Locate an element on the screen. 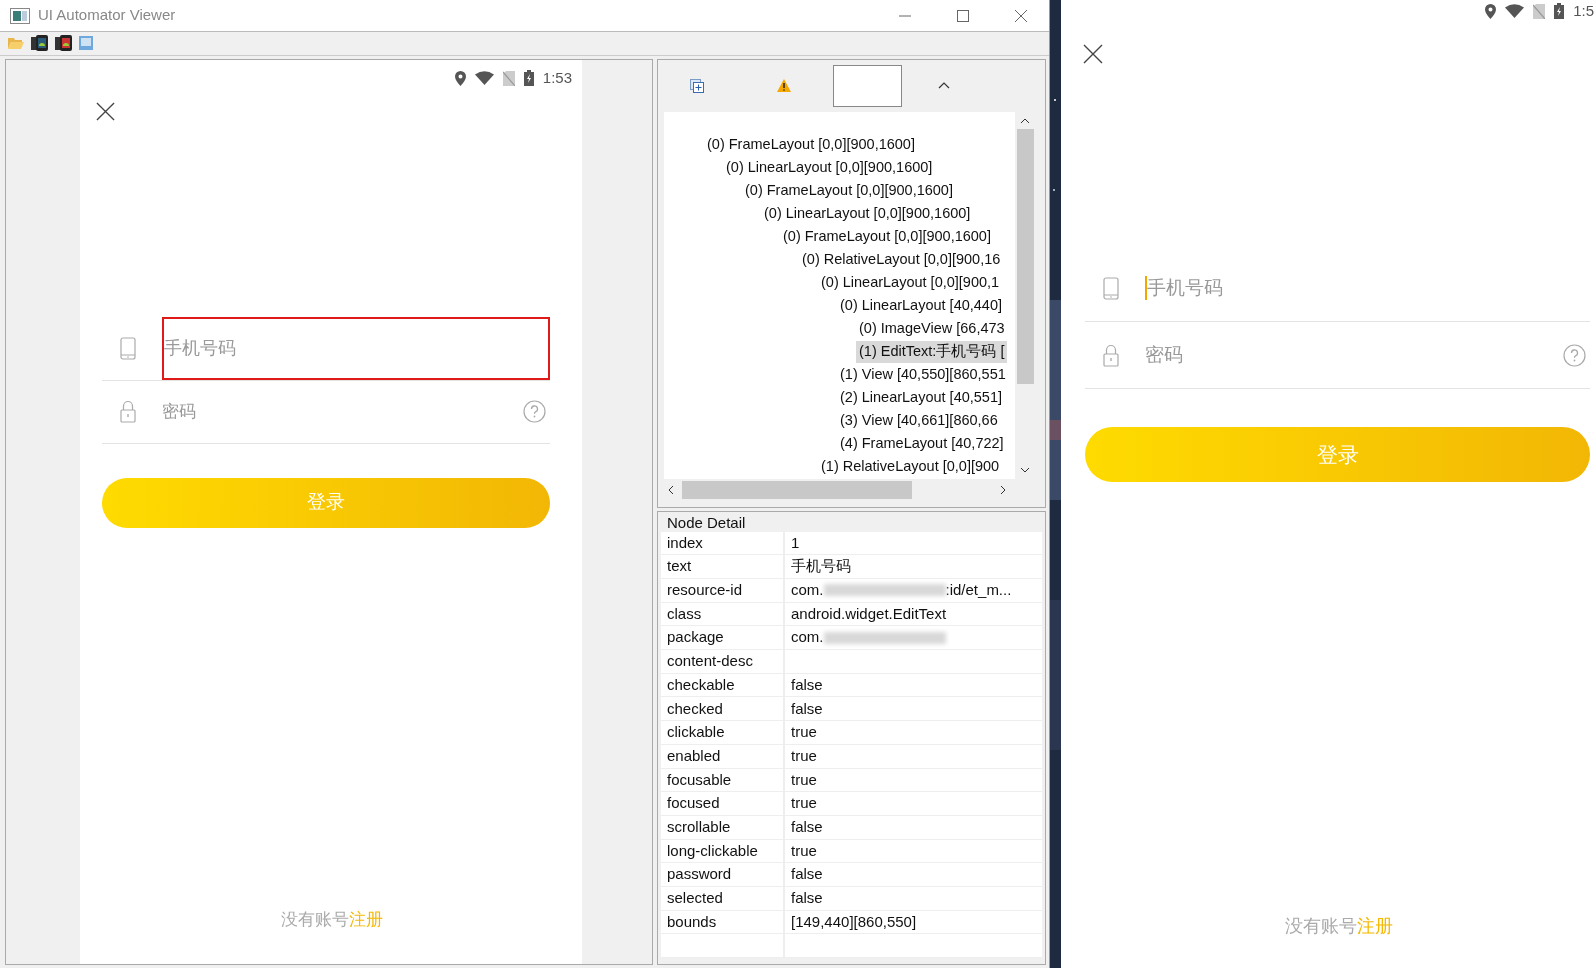 Image resolution: width=1596 pixels, height=968 pixels. property-name: selected is located at coordinates (695, 898).